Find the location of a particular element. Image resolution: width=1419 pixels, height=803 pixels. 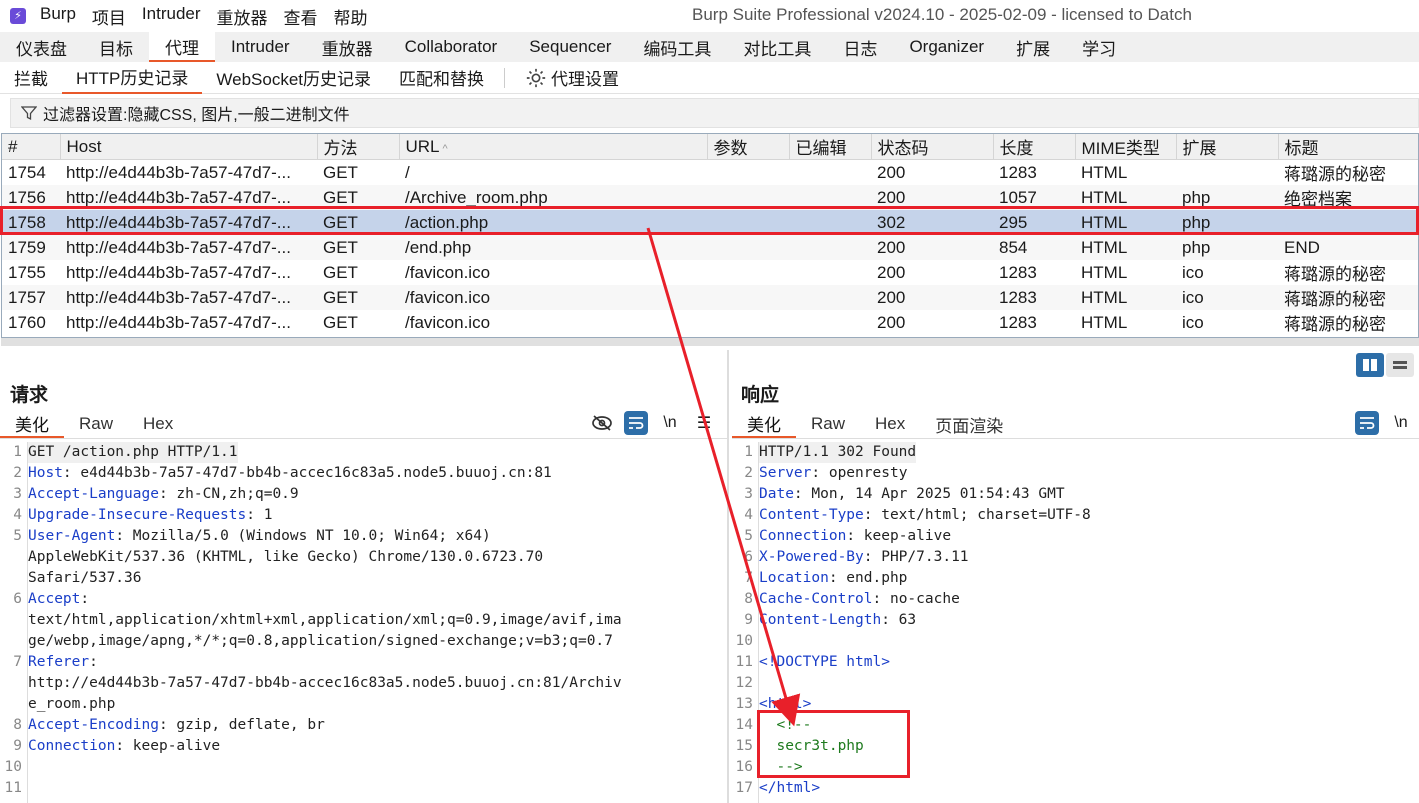

horizontal-scrollbar is located at coordinates (710, 342).